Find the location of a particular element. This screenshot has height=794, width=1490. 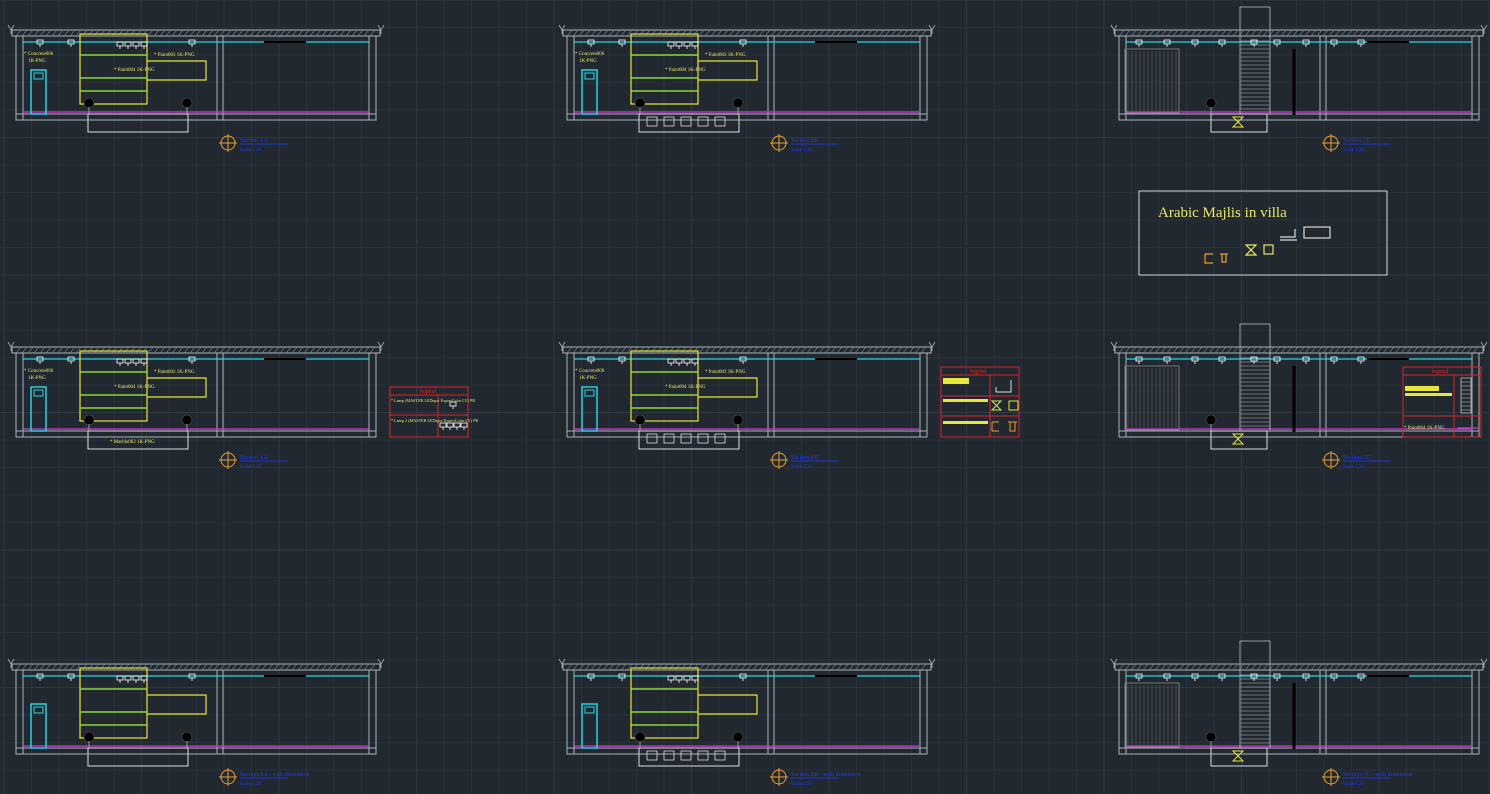

section-tag: Section CC - with dimension Scale 1:20 is located at coordinates (1367, 777).